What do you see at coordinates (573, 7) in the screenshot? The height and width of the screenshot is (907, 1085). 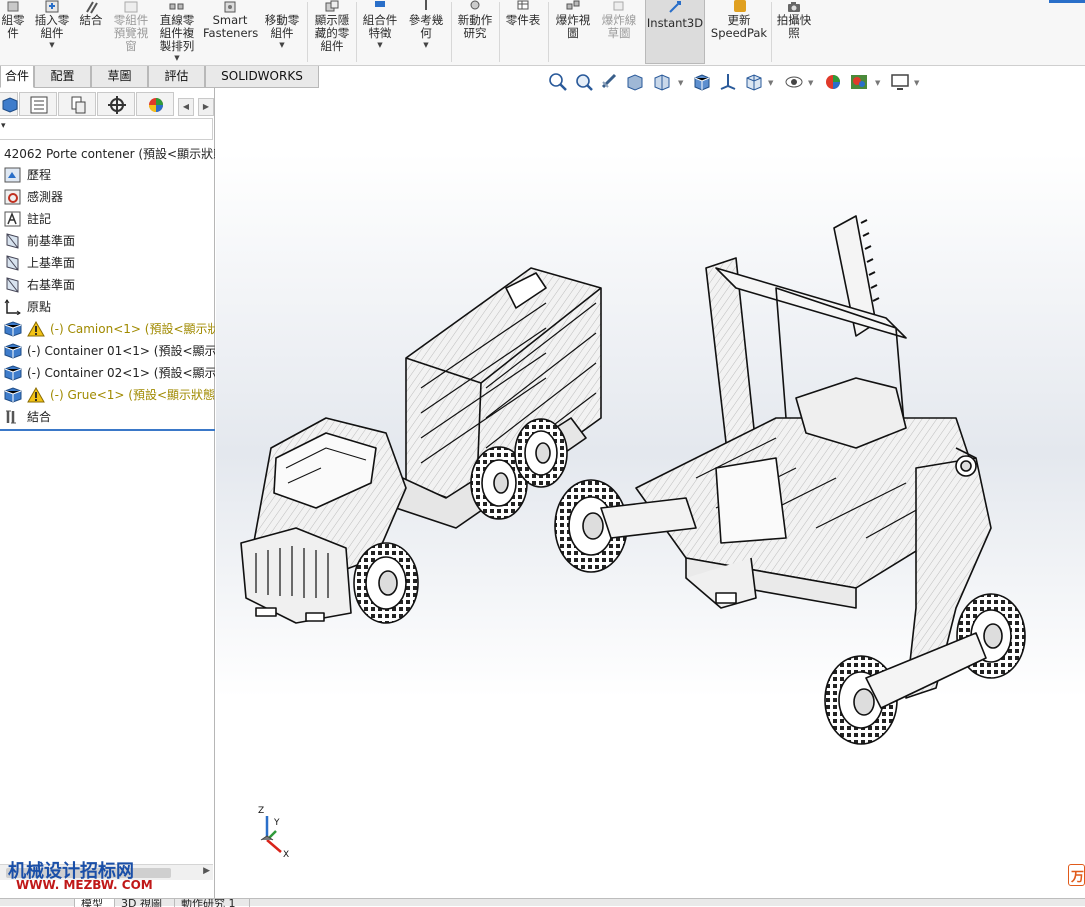 I see `exploded-view-icon` at bounding box center [573, 7].